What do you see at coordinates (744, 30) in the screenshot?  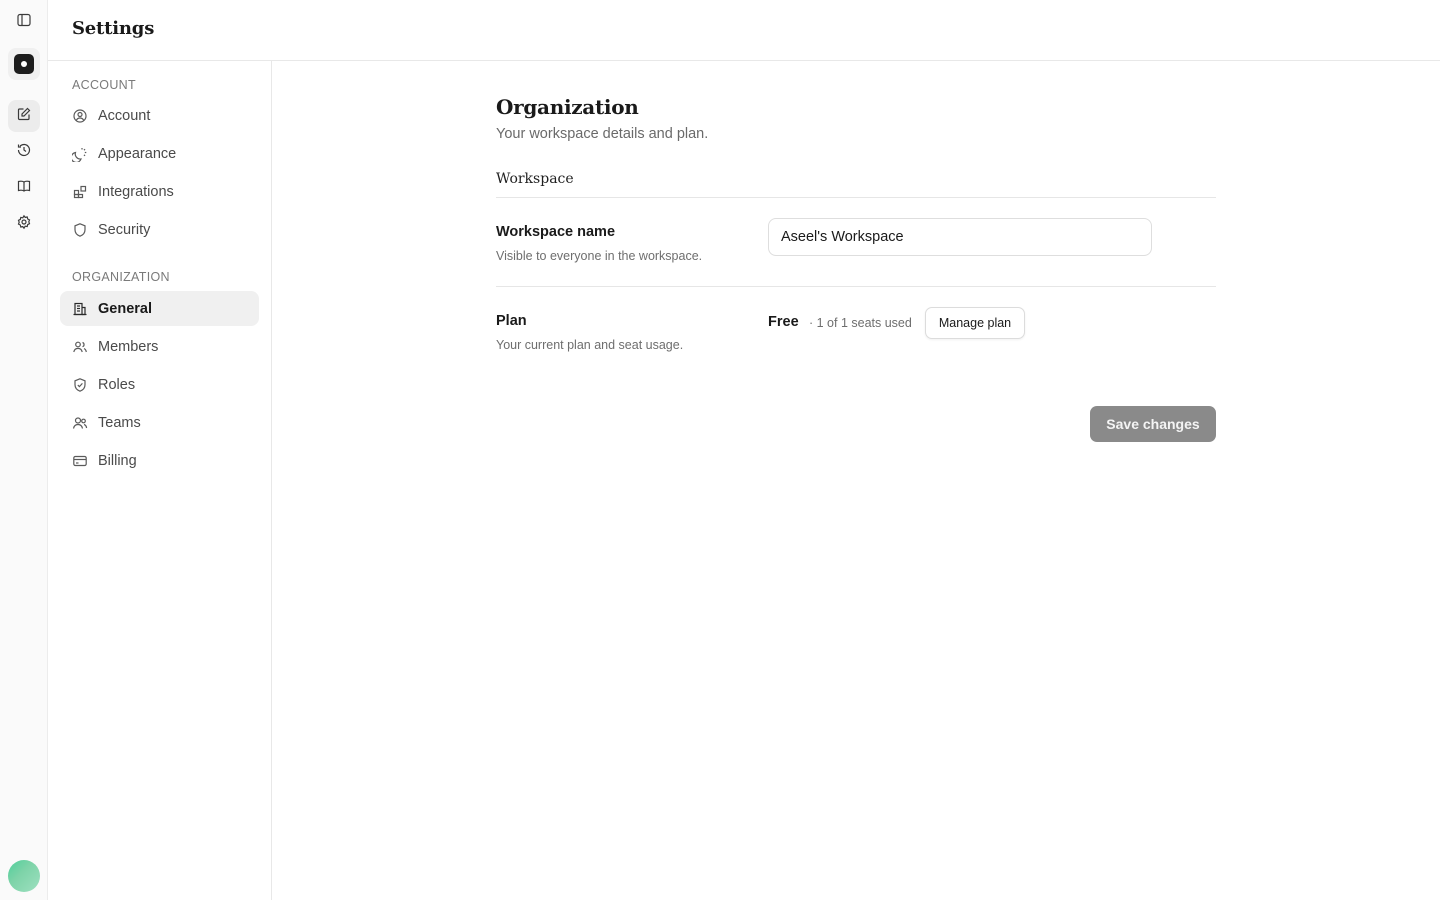 I see `page-header: Settings` at bounding box center [744, 30].